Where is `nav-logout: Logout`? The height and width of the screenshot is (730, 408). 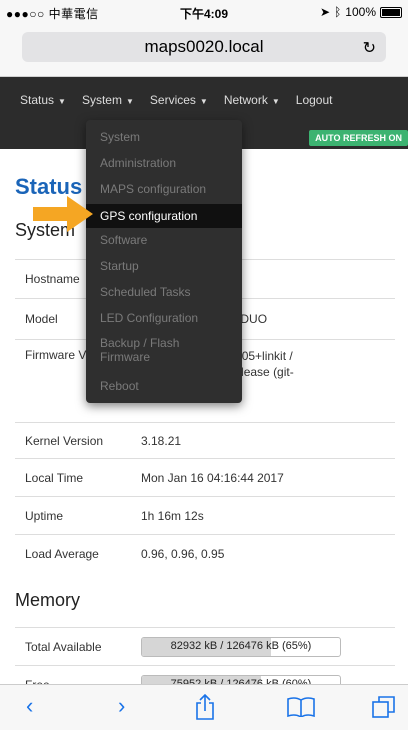 nav-logout: Logout is located at coordinates (314, 100).